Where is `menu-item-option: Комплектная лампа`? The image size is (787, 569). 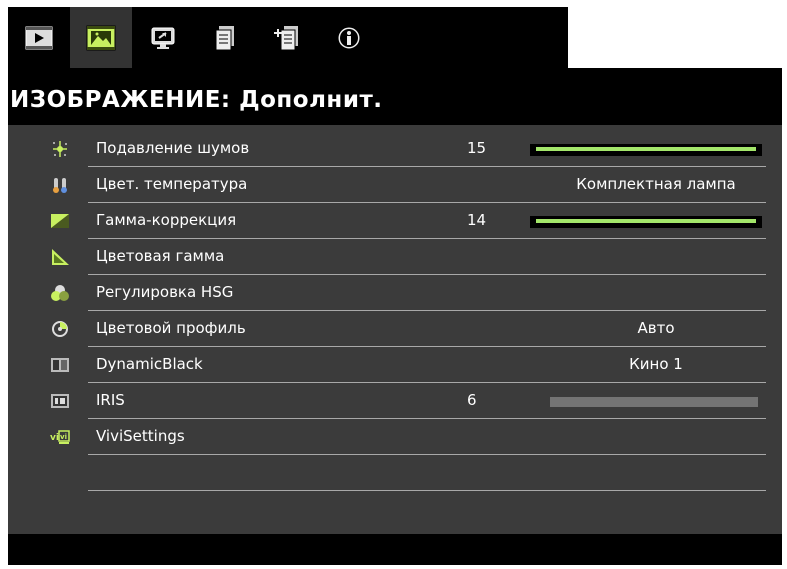 menu-item-option: Комплектная лампа is located at coordinates (656, 184).